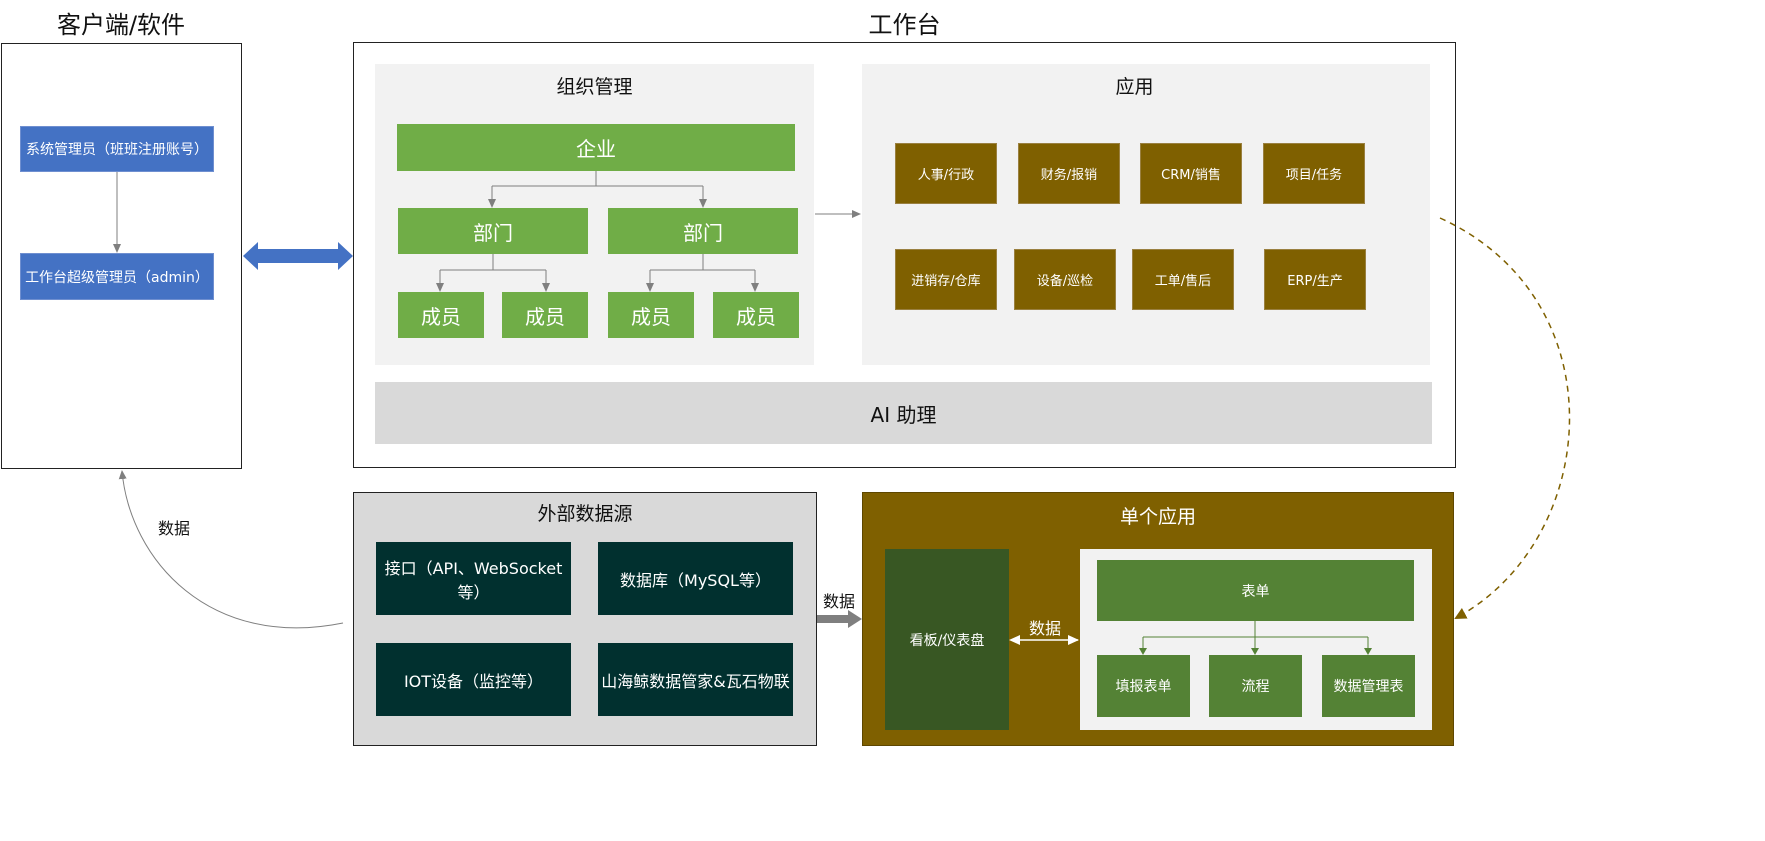 Image resolution: width=1765 pixels, height=841 pixels. I want to click on data-label-inner: 数据, so click(1044, 628).